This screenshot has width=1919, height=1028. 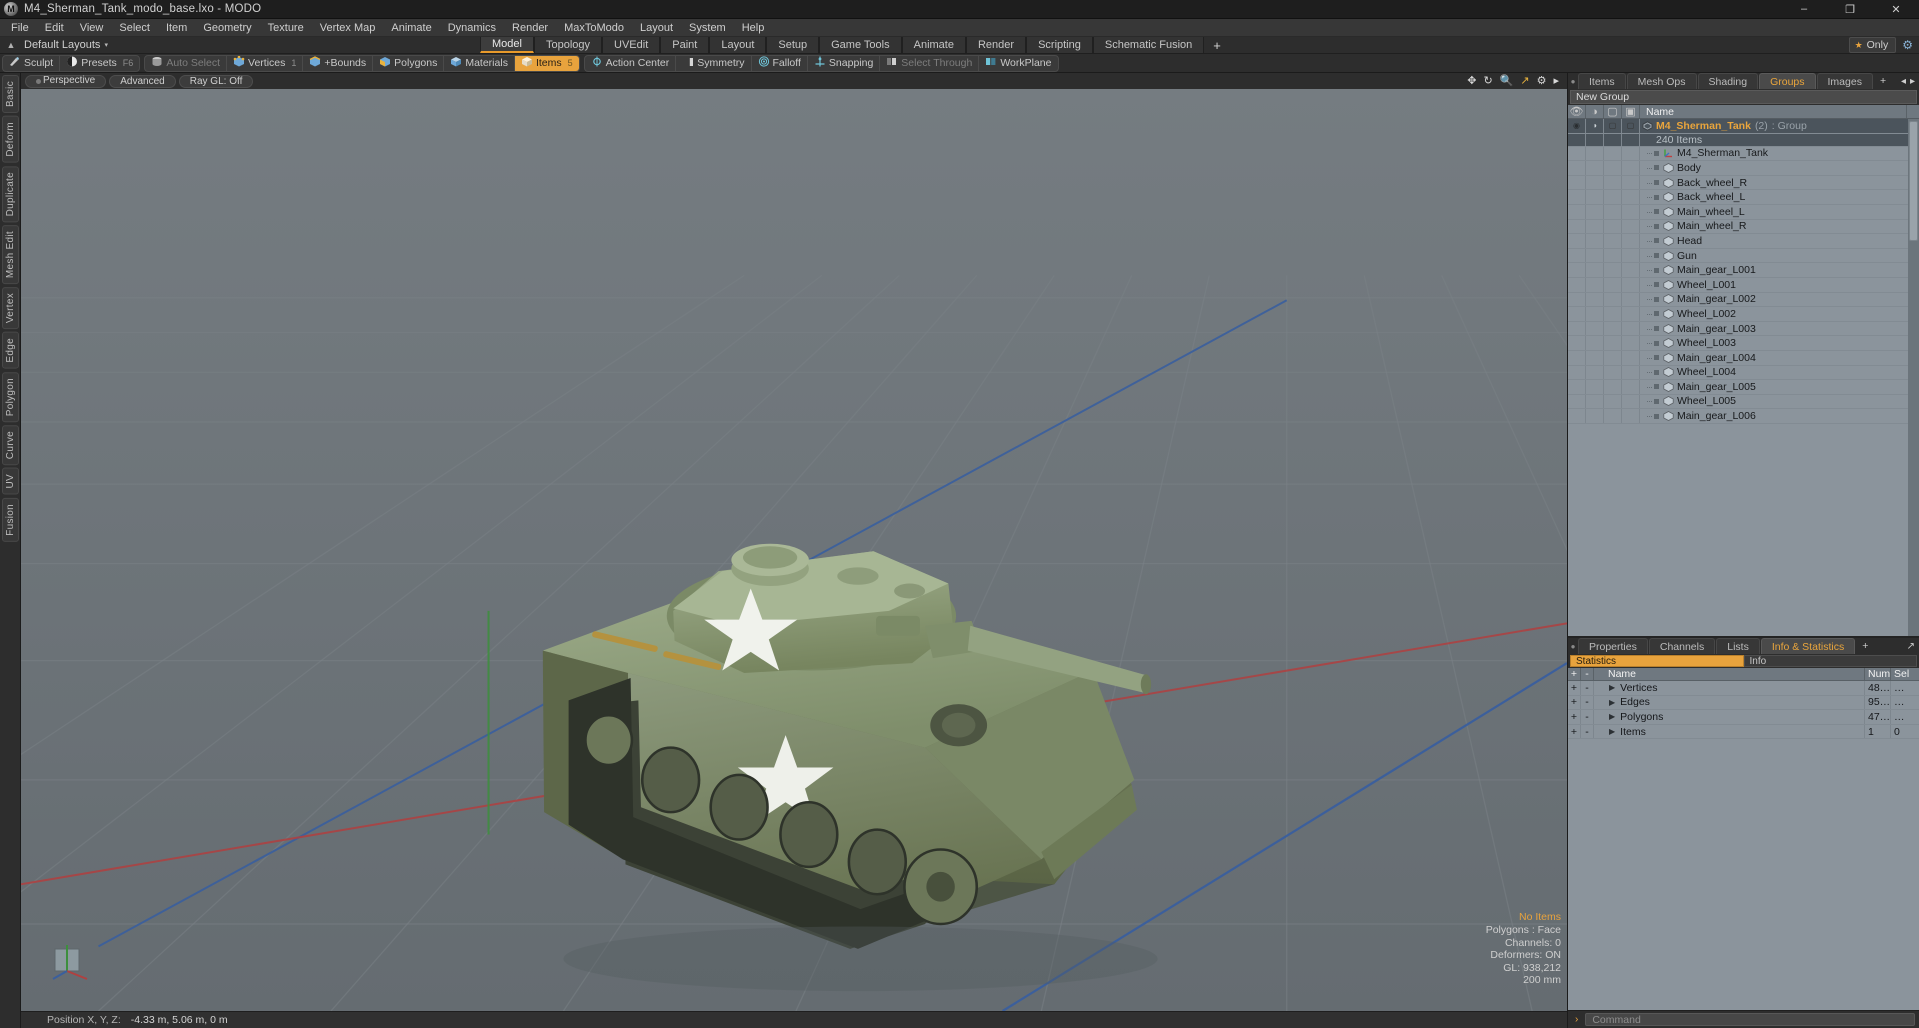 What do you see at coordinates (1743, 358) in the screenshot?
I see `item-row: ··· Main_gear_L004` at bounding box center [1743, 358].